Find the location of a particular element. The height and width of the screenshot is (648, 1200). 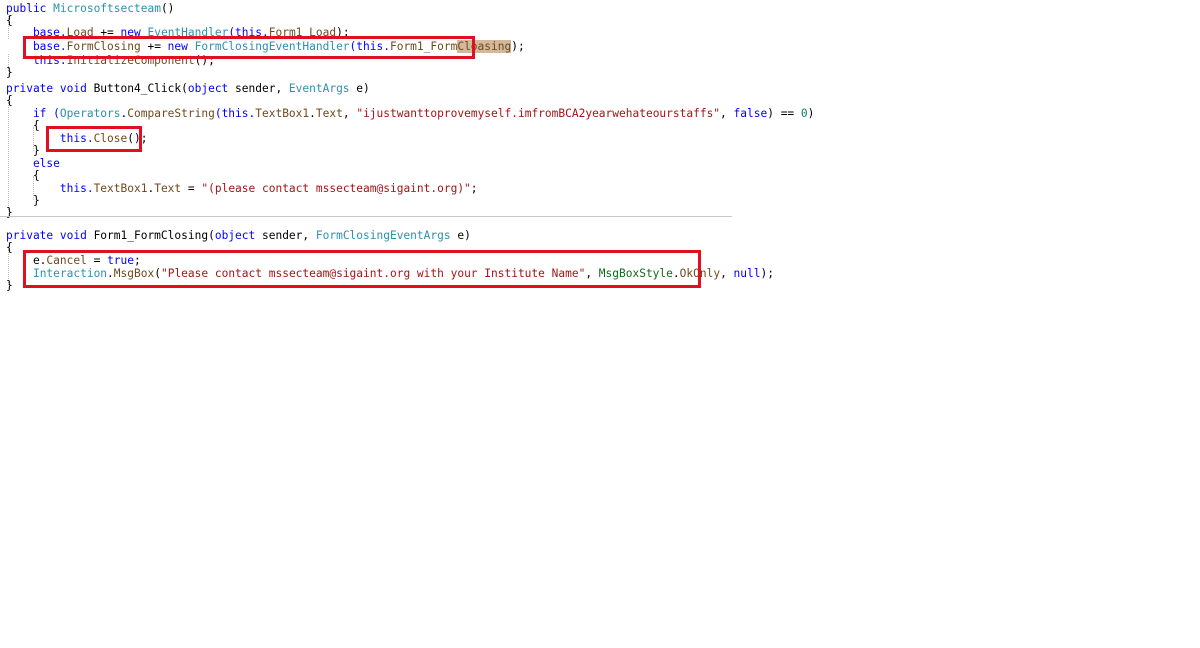

code-line-19: { is located at coordinates (9, 247).